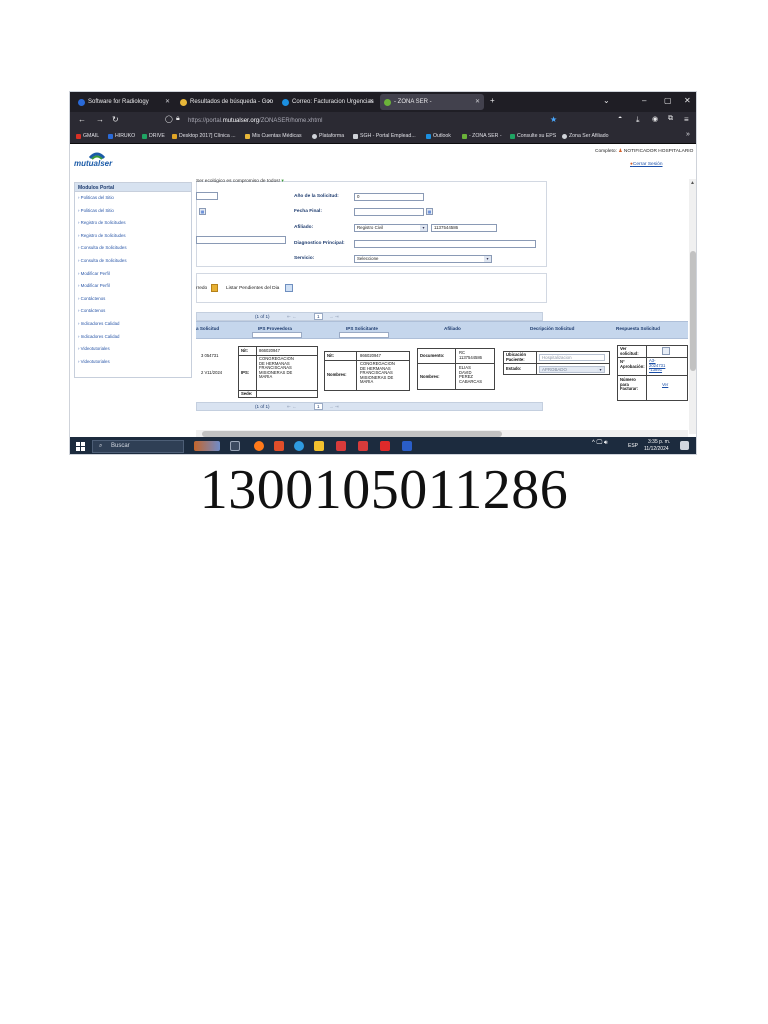  What do you see at coordinates (600, 443) in the screenshot?
I see `system-tray-icons: ^ 🖵 🔊︎` at bounding box center [600, 443].